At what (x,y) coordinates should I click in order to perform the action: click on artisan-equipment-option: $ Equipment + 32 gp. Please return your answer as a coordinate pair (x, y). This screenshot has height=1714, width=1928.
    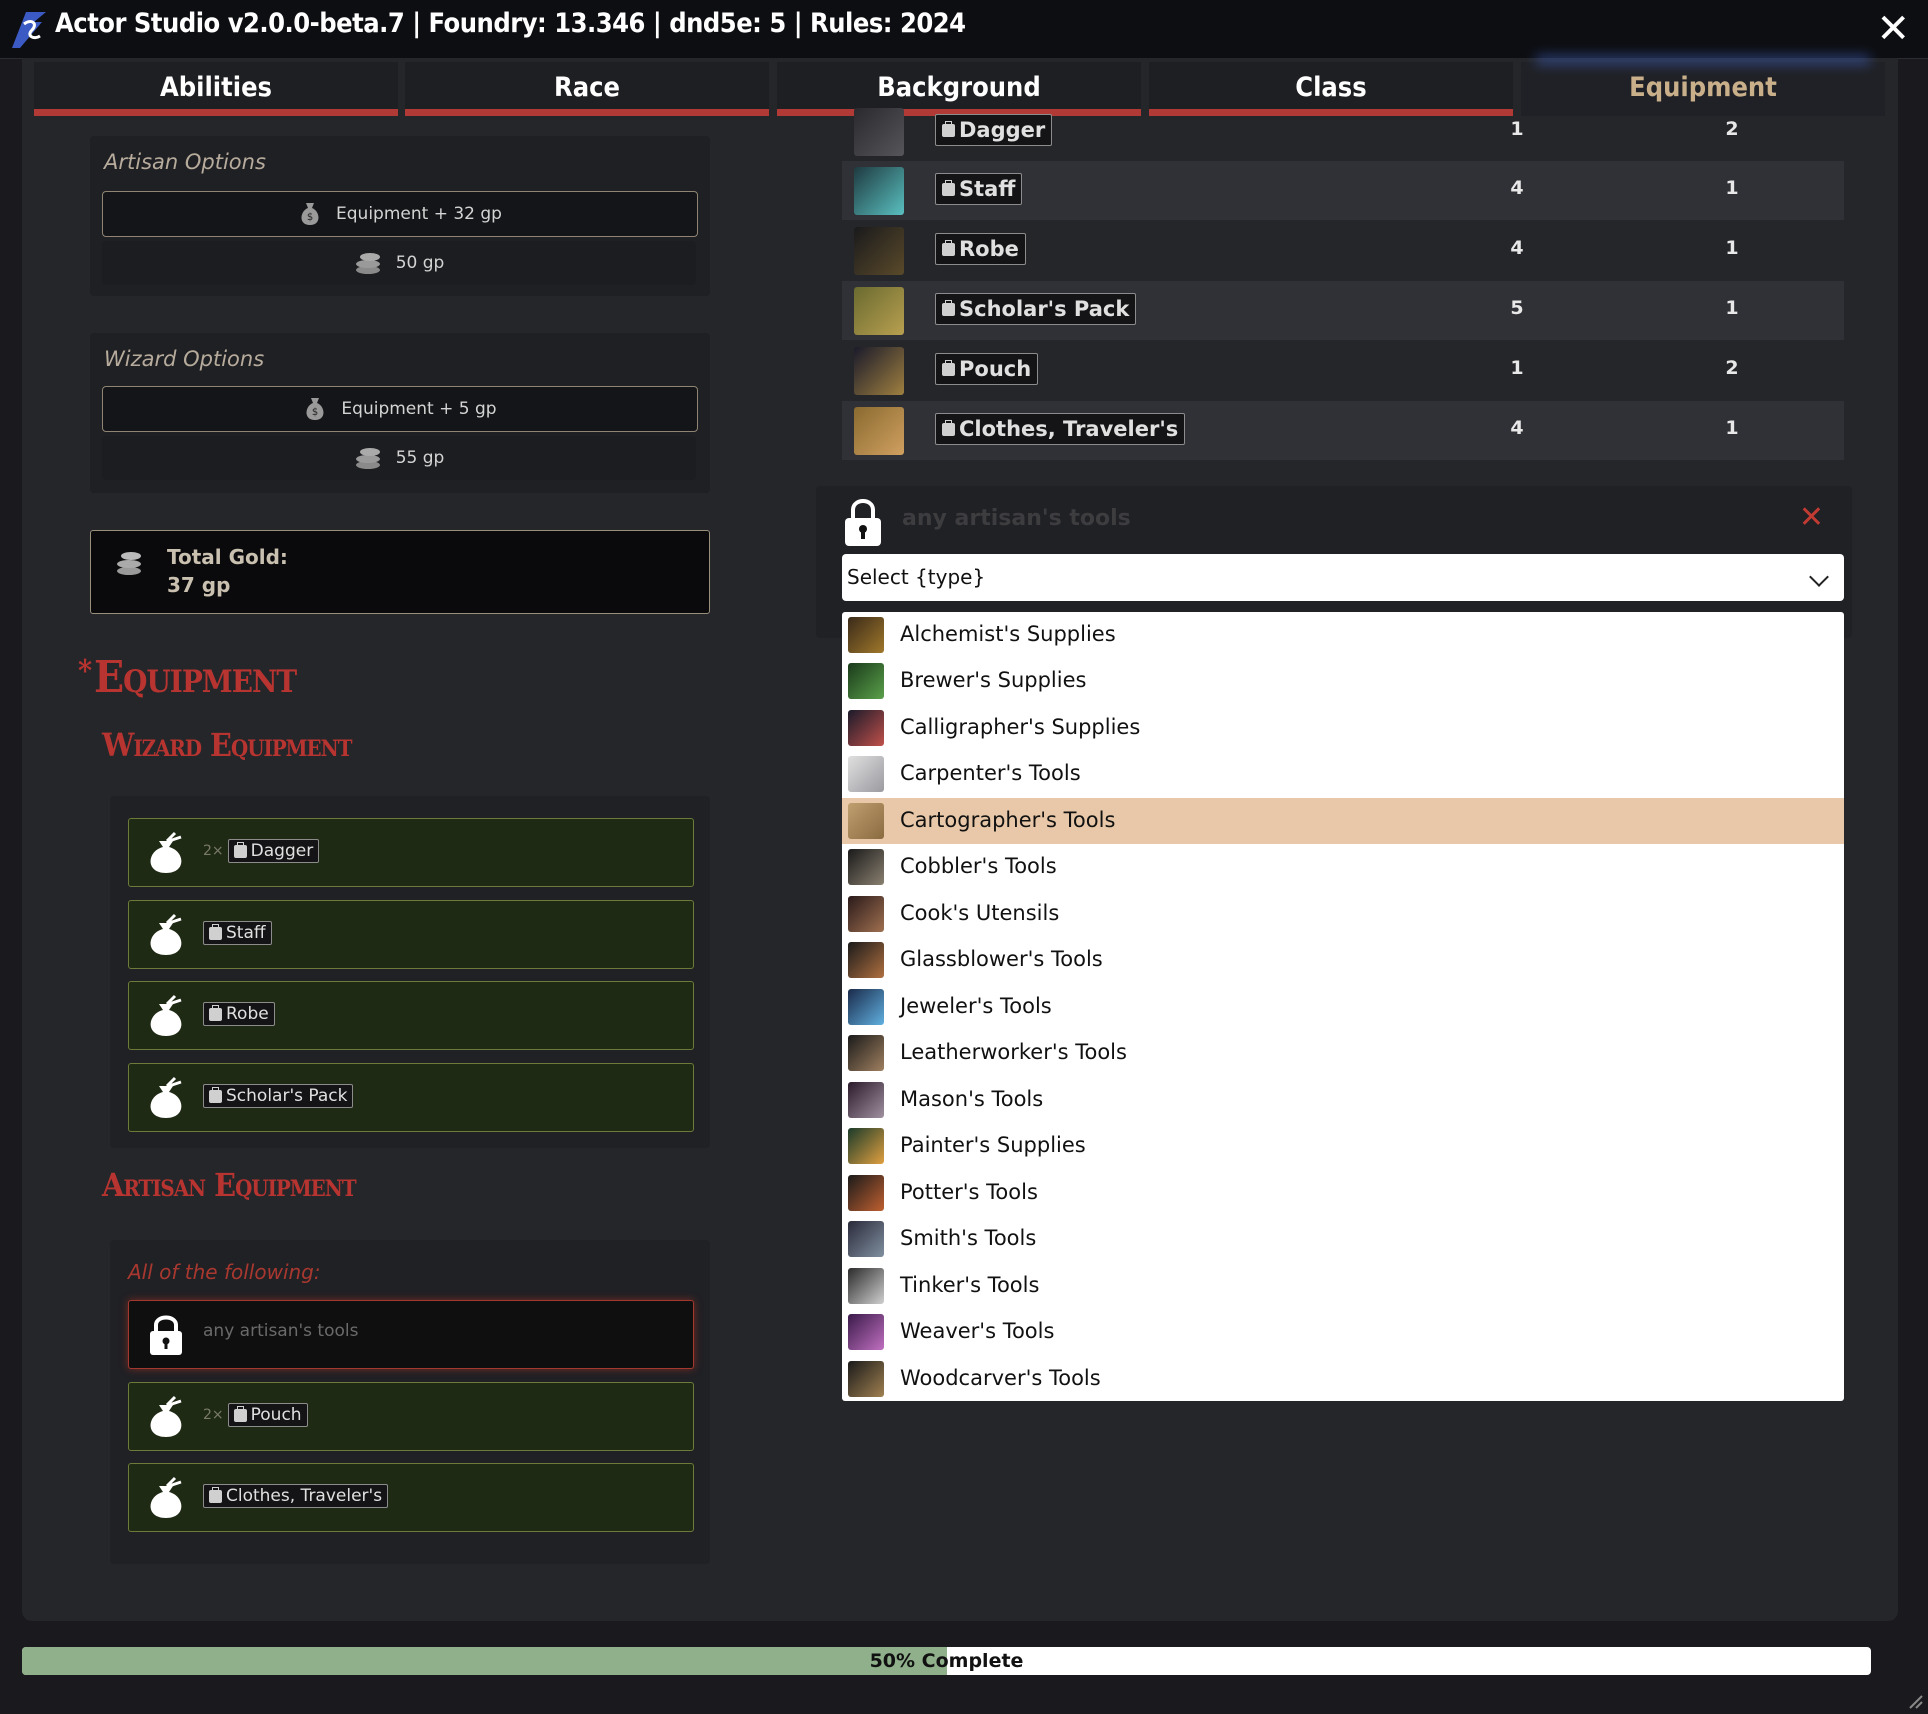
    Looking at the image, I should click on (400, 214).